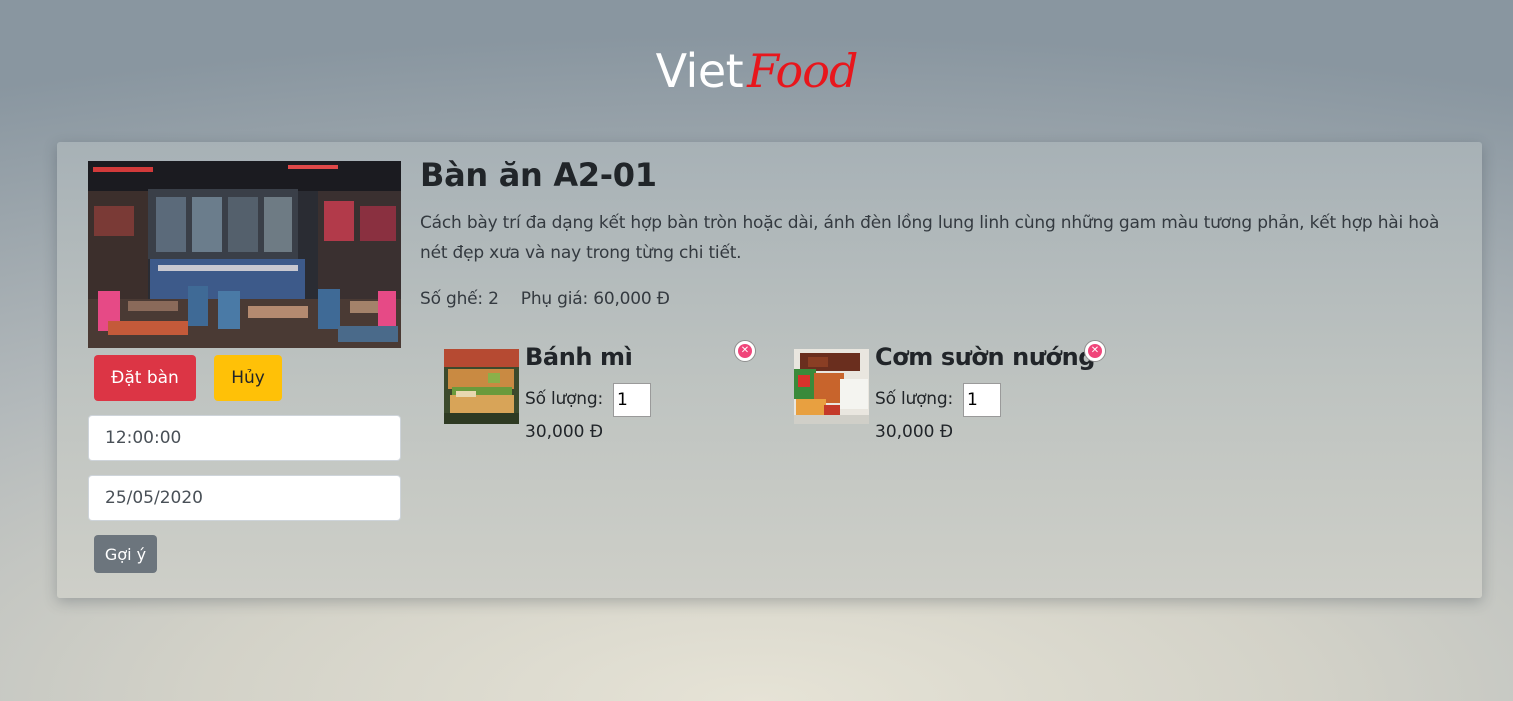  I want to click on dish-item: Cơm sườn nướng Số lượng: 30,000 Đ ✕, so click(954, 399).